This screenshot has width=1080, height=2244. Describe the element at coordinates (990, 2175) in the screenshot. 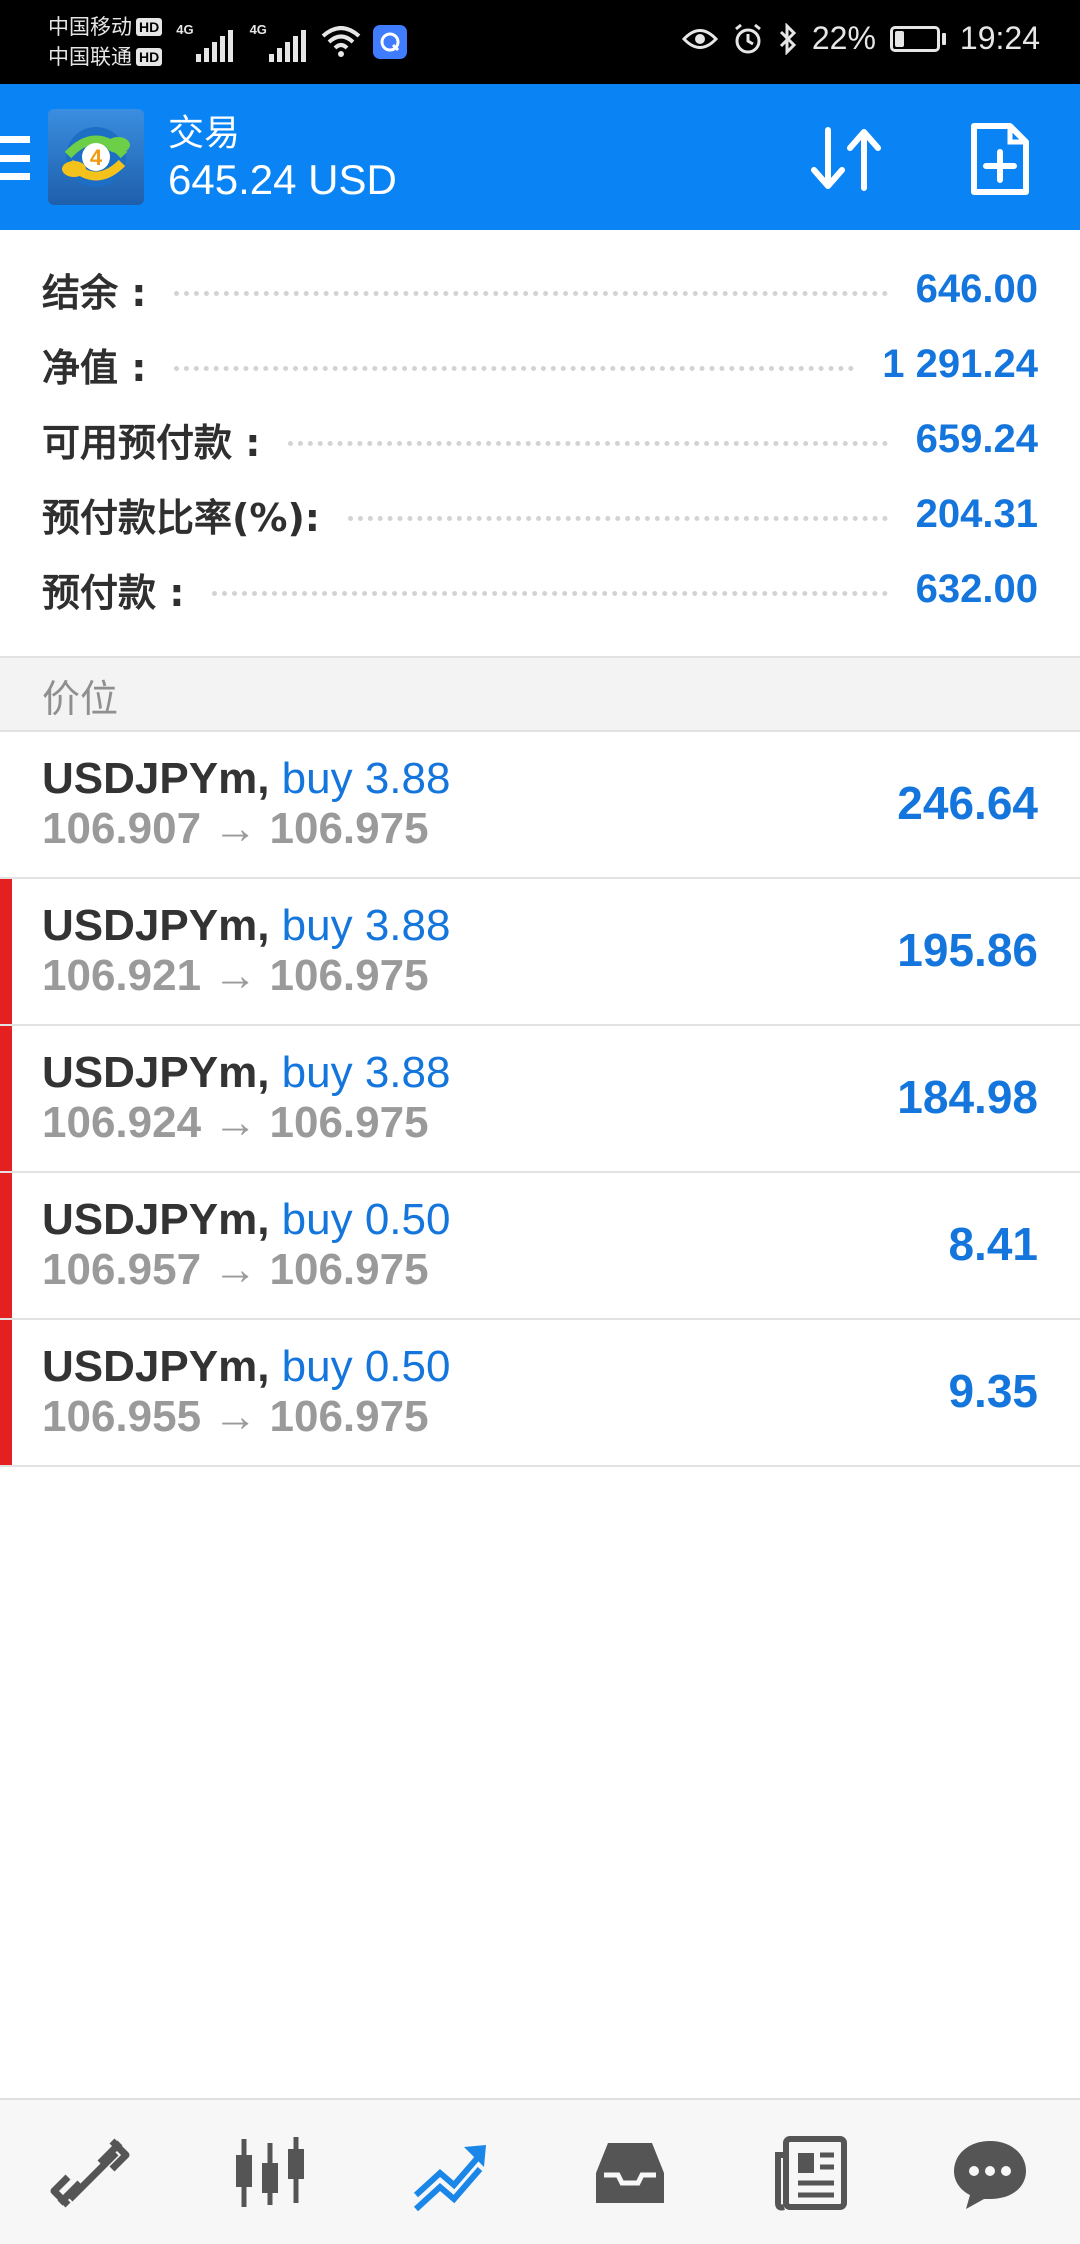

I see `chat-icon` at that location.